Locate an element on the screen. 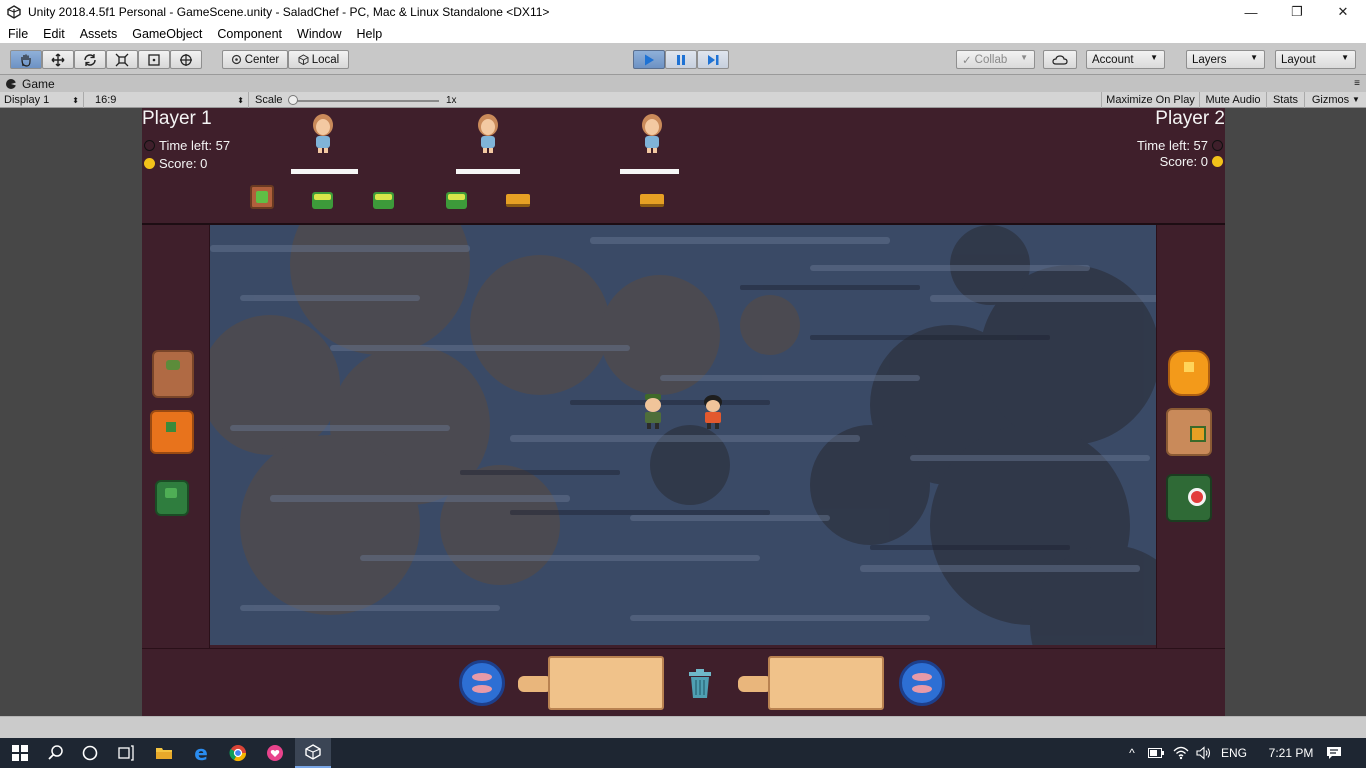 This screenshot has width=1366, height=768. mute-audio-toggle: Mute Audio is located at coordinates (1232, 100).